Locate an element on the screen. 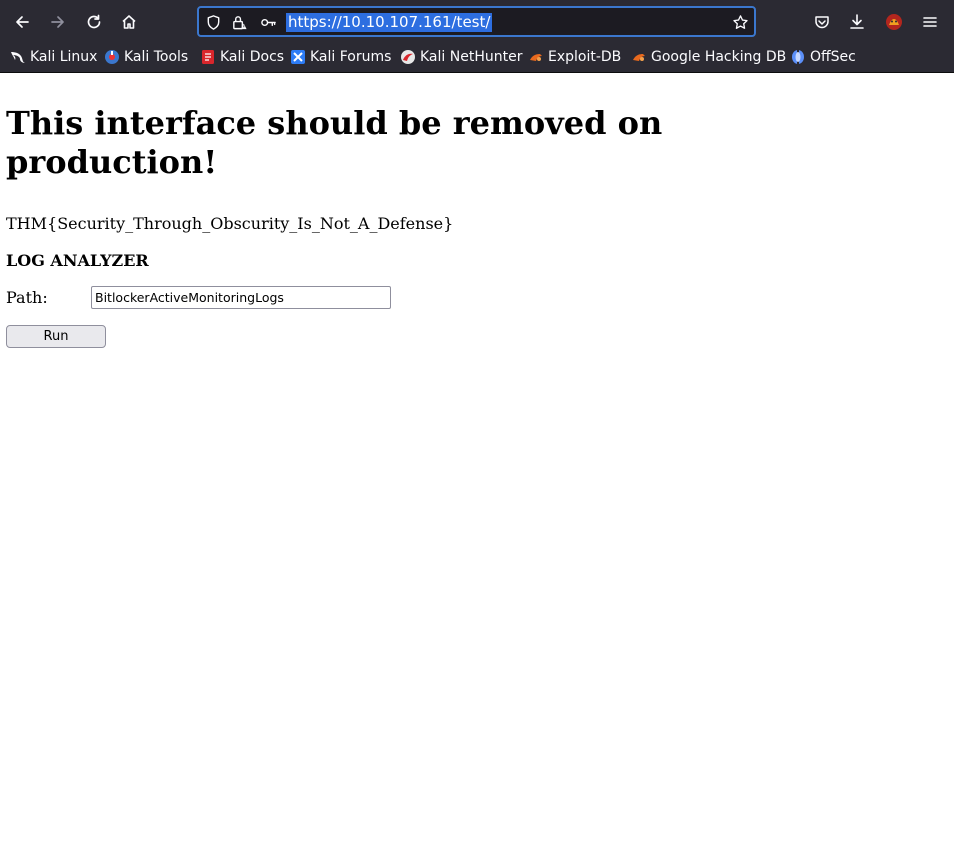  kali-tools-icon is located at coordinates (112, 57).